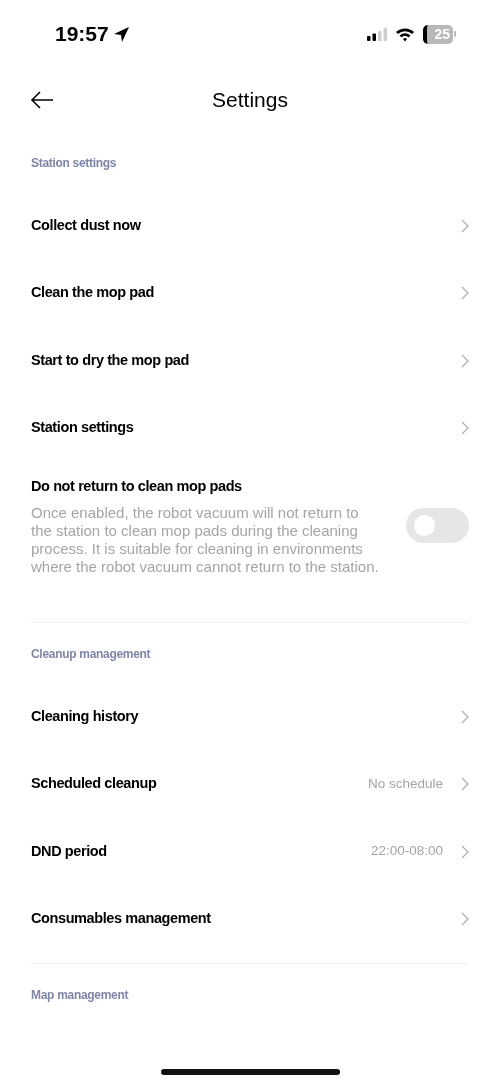 This screenshot has width=500, height=1084. I want to click on toggle-switch, so click(437, 526).